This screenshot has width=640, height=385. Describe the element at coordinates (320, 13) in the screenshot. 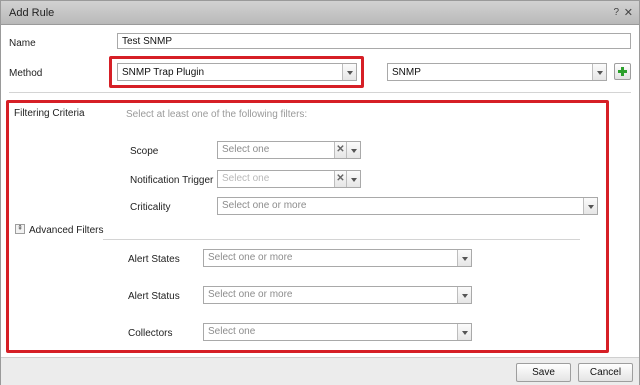

I see `title-bar: Add Rule ? ✕` at that location.